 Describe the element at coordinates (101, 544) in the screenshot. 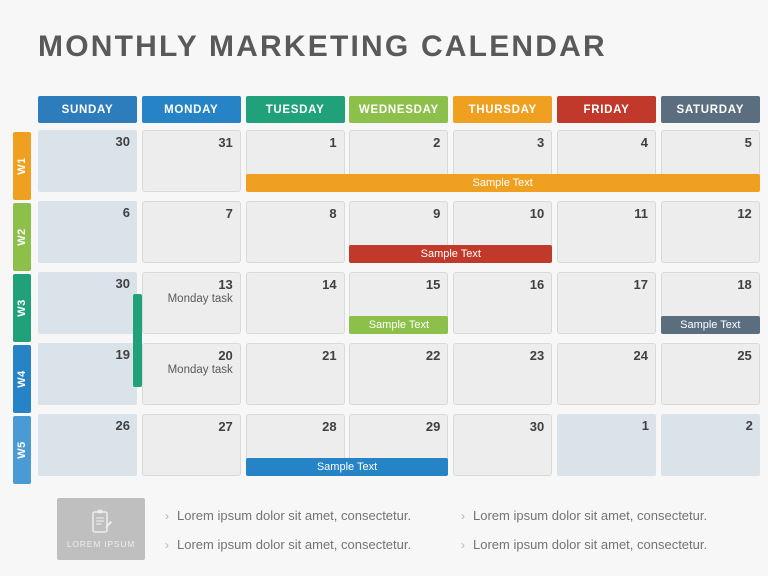

I see `footer-icon-label: LOREM IPSUM` at that location.